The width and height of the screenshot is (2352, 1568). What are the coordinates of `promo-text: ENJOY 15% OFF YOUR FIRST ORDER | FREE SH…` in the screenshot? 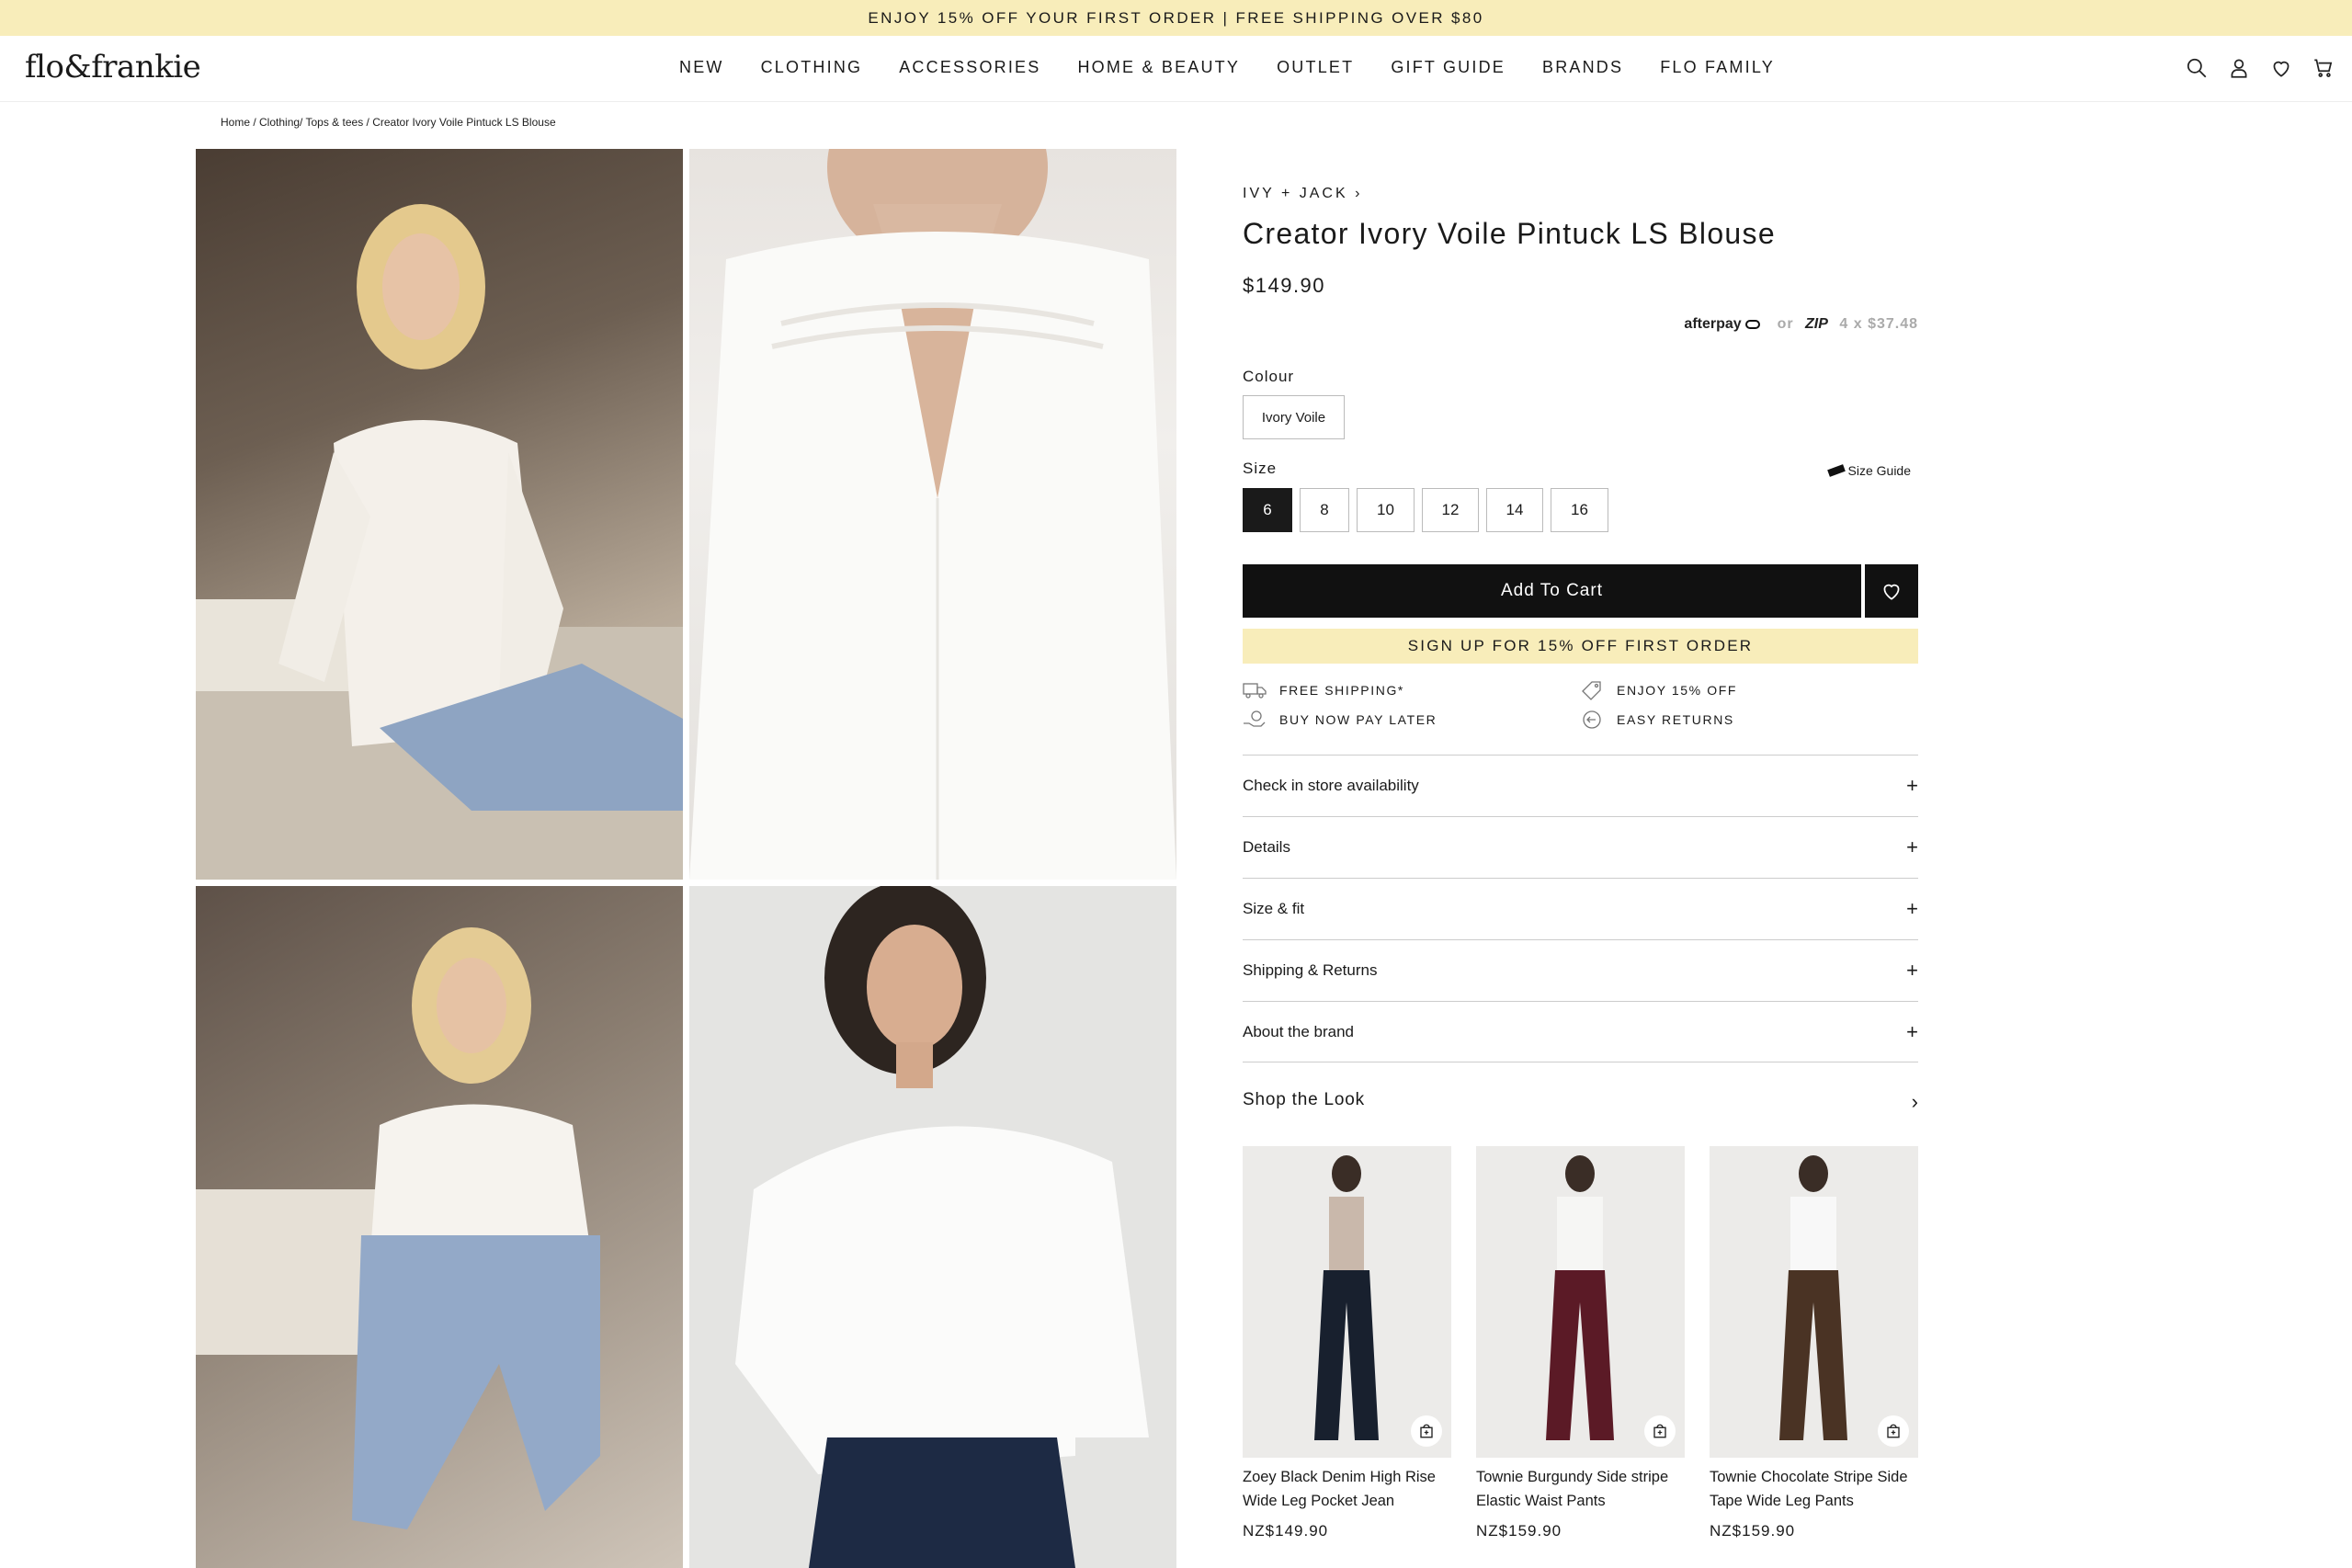 It's located at (1176, 17).